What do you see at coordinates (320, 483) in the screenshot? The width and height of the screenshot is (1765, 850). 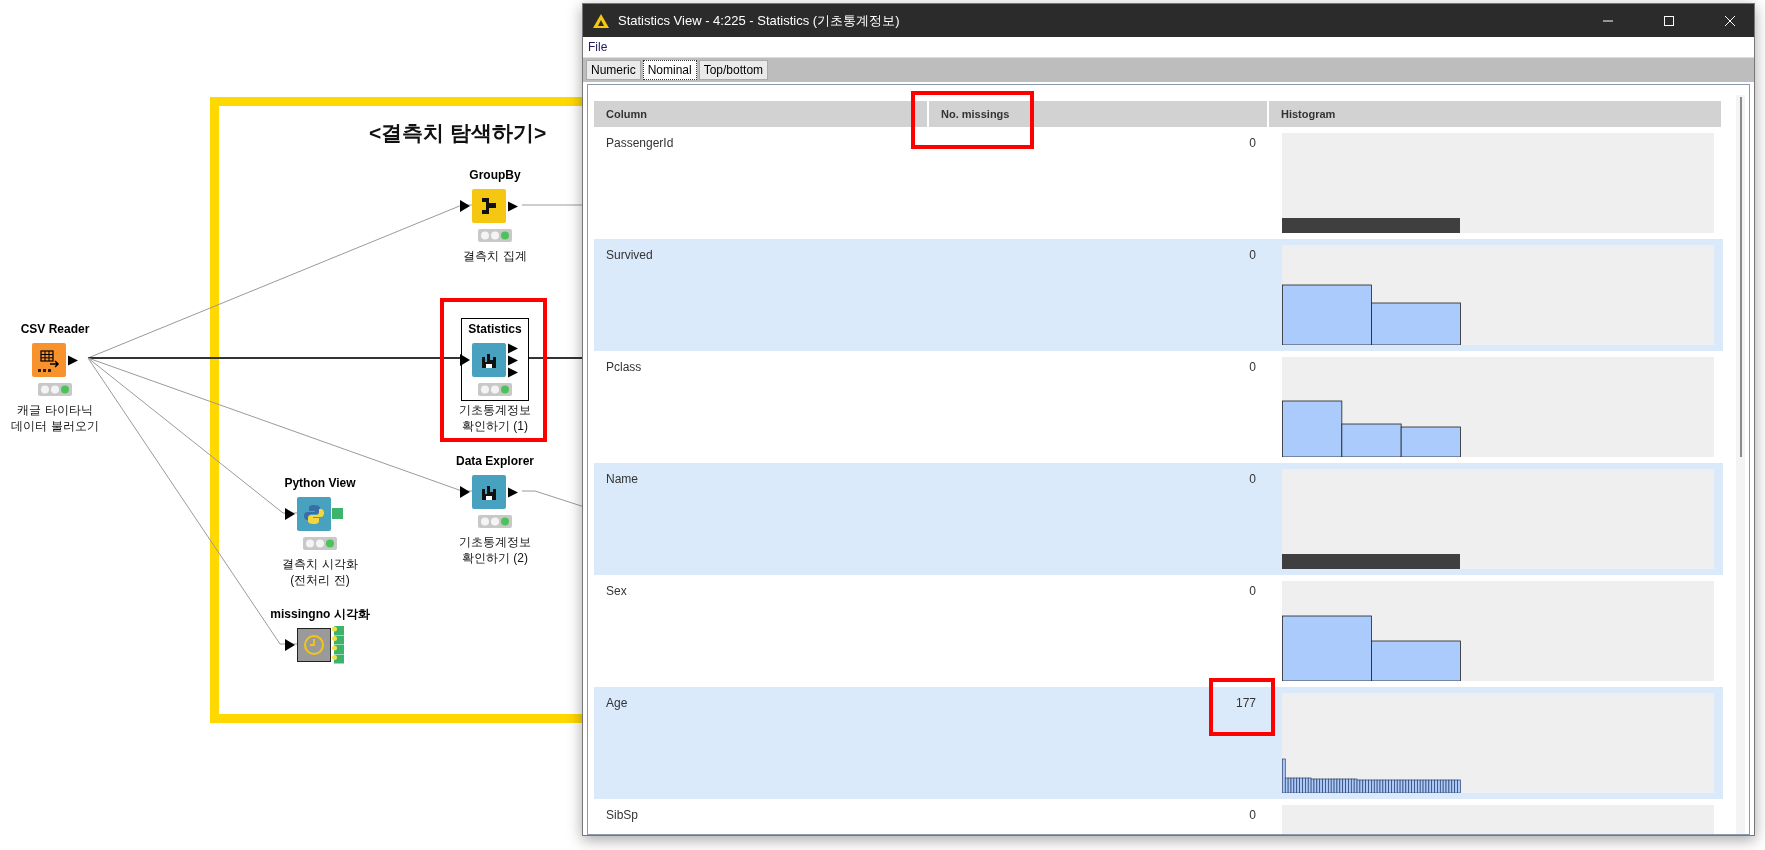 I see `node-title: Python View` at bounding box center [320, 483].